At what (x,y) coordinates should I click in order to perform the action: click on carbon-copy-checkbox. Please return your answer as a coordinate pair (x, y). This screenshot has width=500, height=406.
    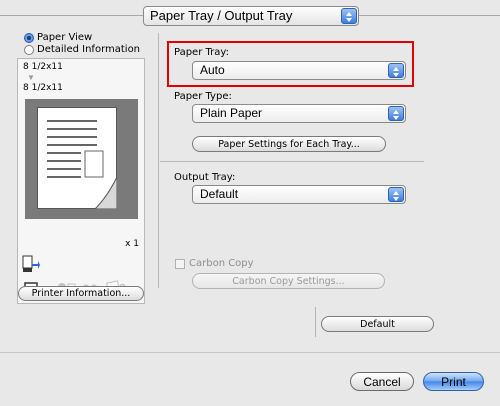
    Looking at the image, I should click on (180, 264).